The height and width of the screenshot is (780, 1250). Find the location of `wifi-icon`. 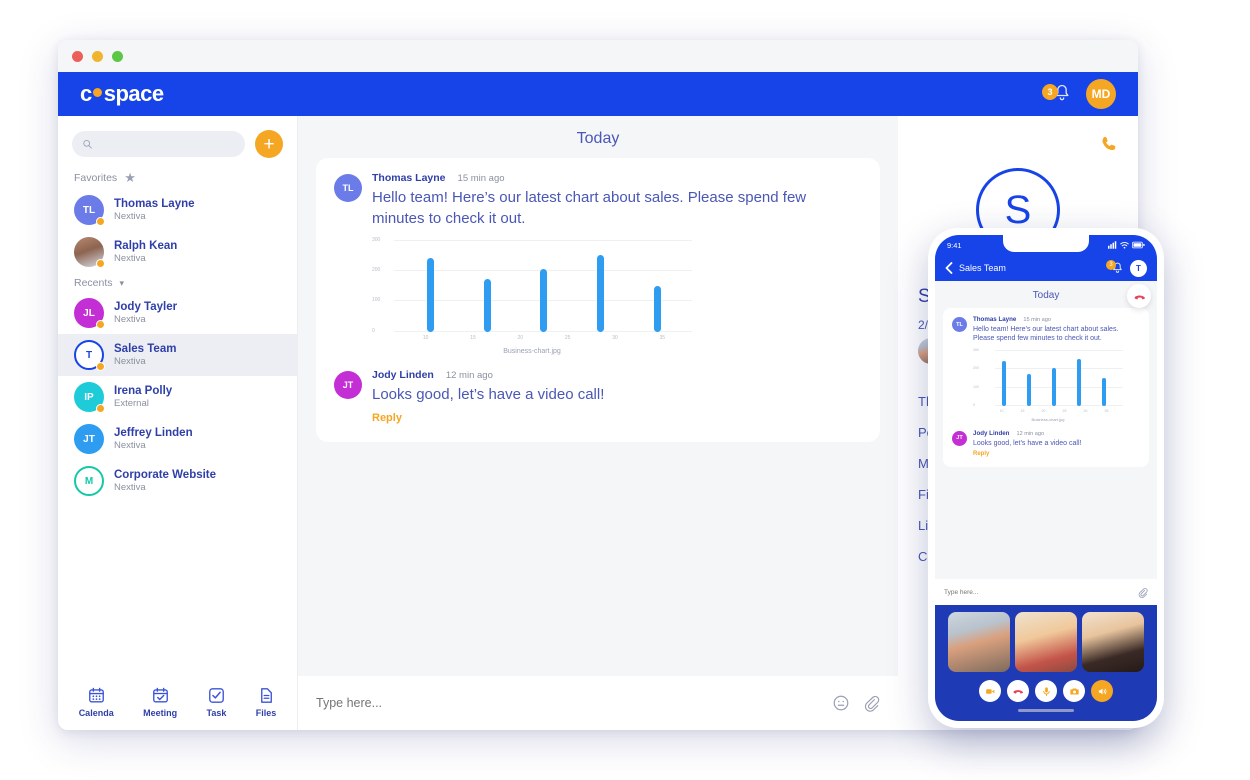

wifi-icon is located at coordinates (1124, 245).